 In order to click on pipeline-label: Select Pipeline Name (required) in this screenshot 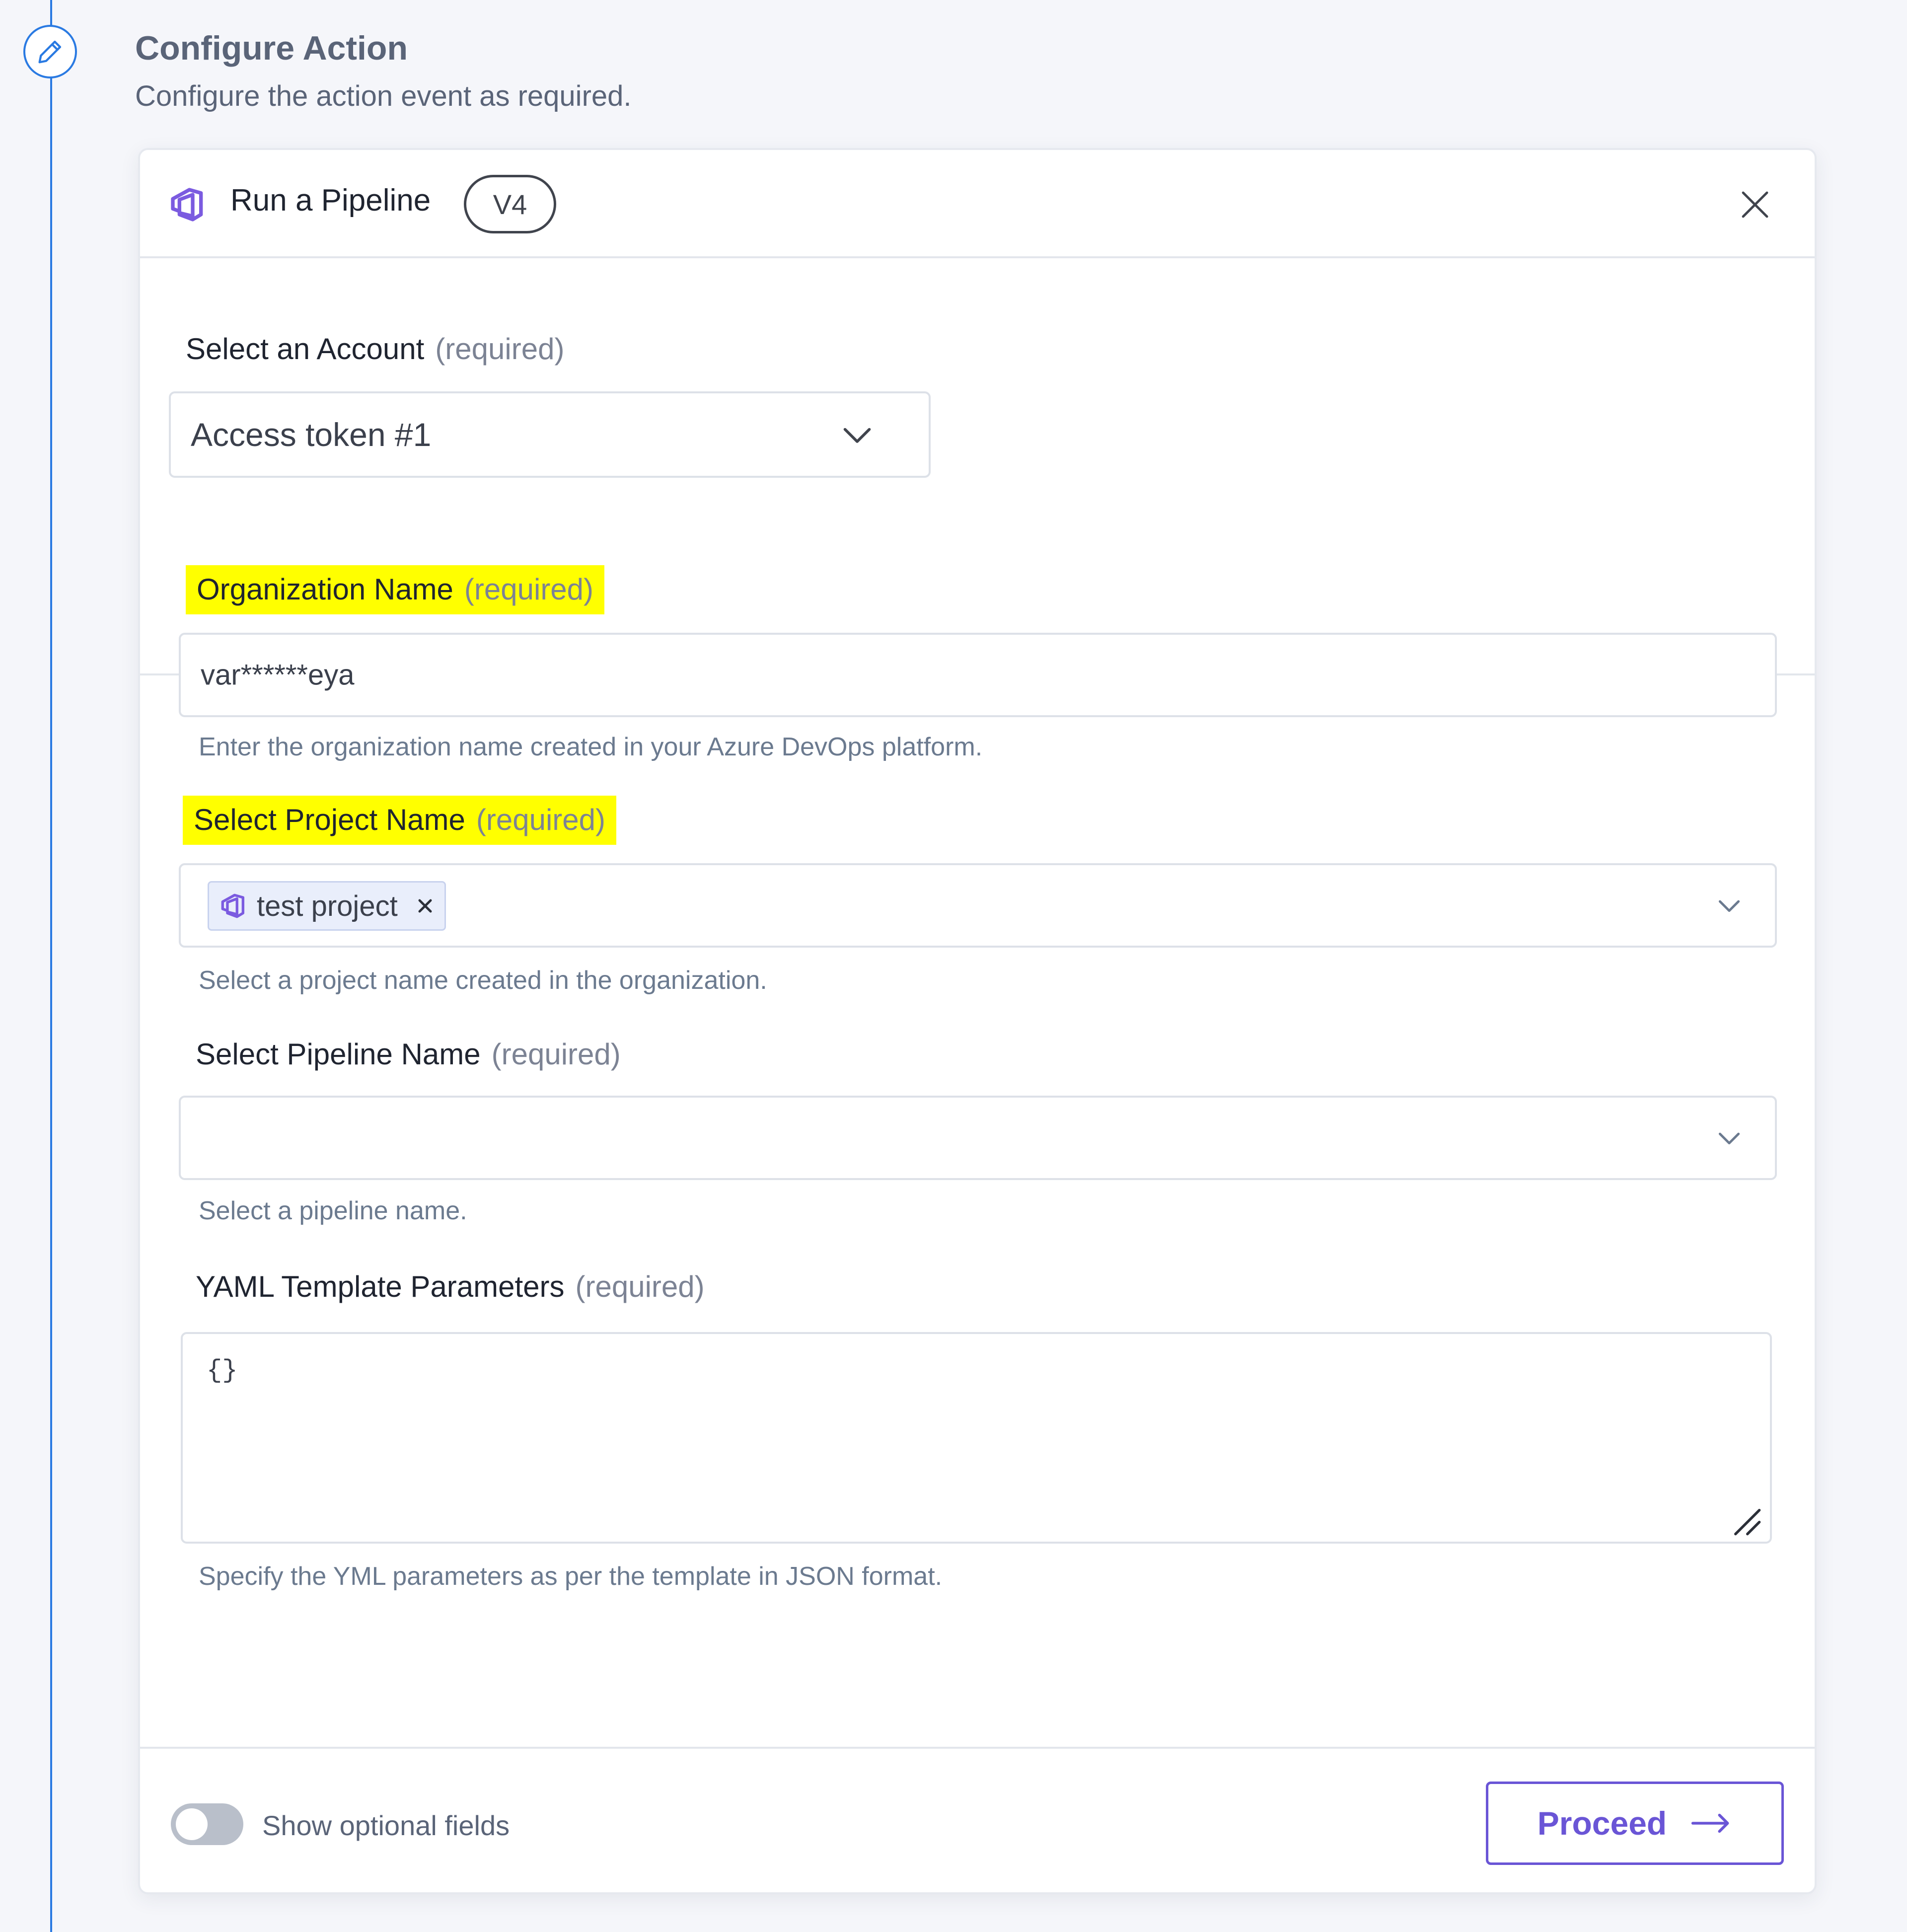, I will do `click(408, 1054)`.